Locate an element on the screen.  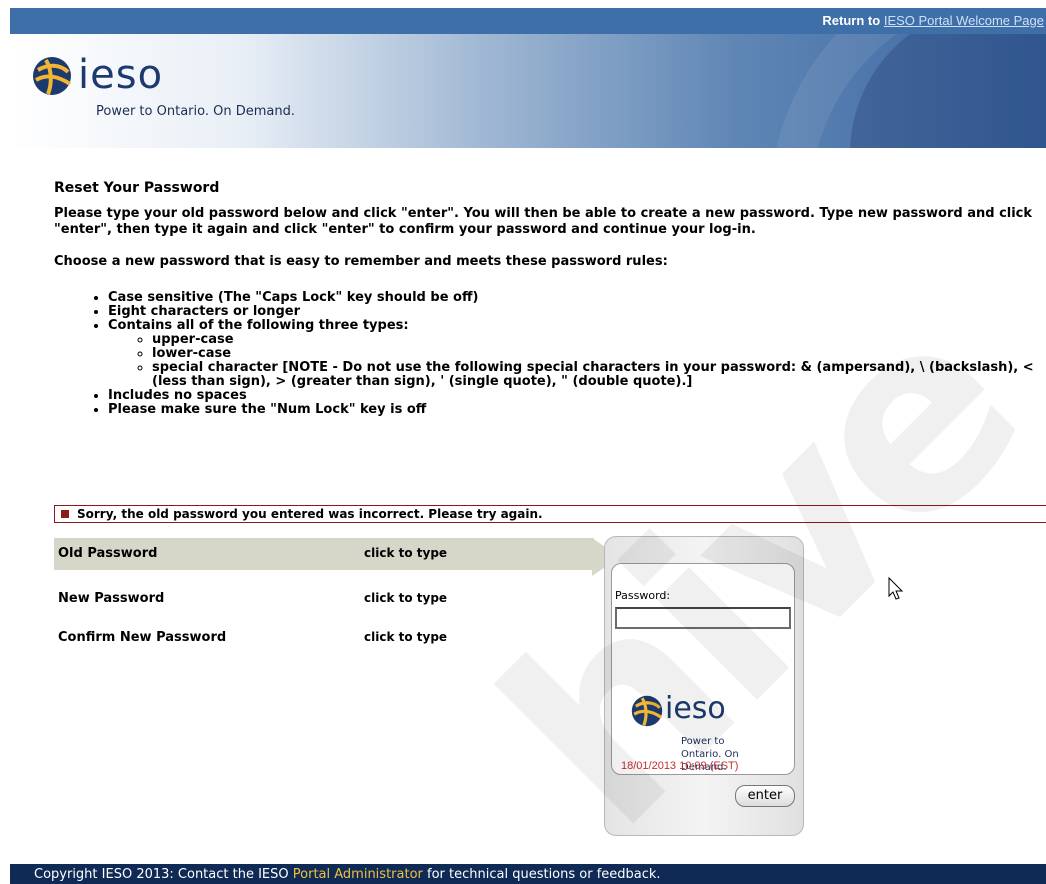
error-square-icon is located at coordinates (65, 514).